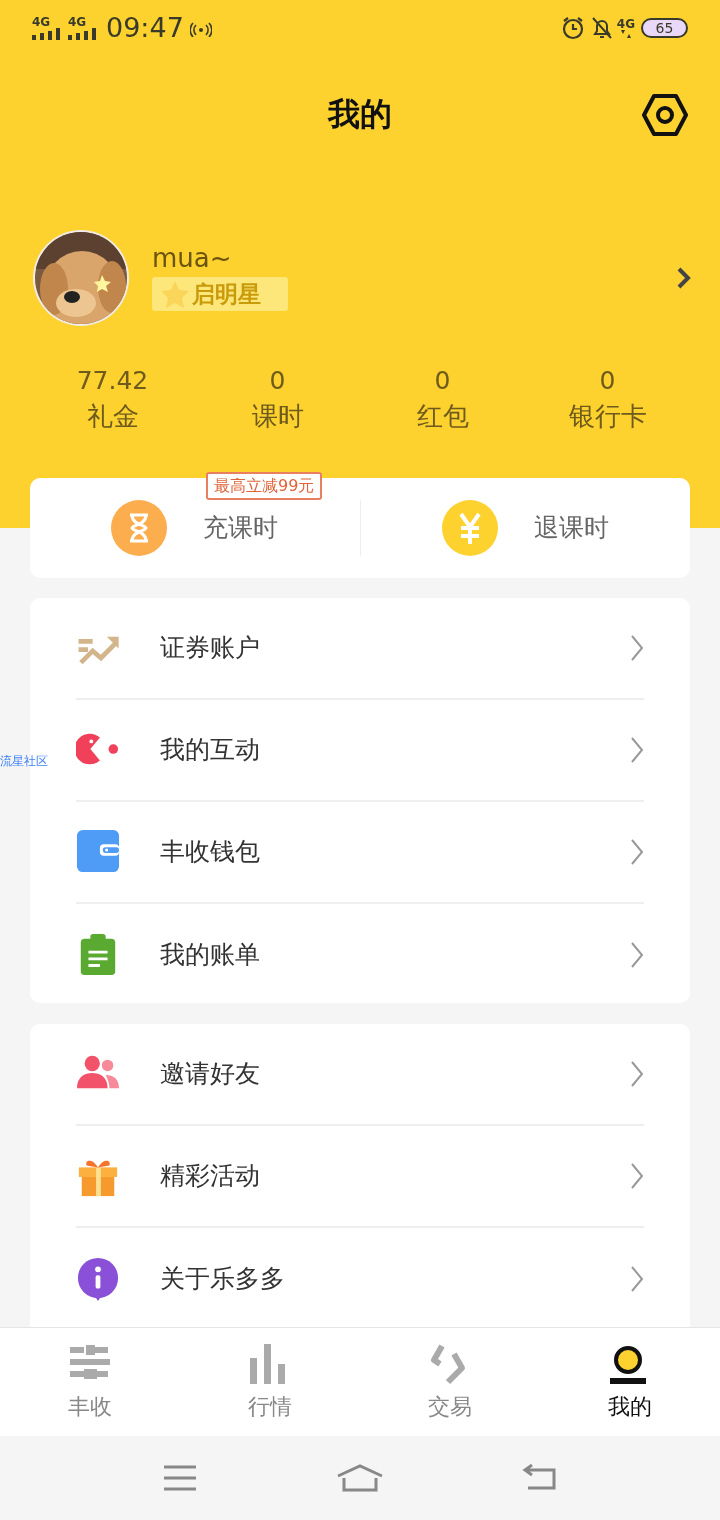  I want to click on battery-level: 65, so click(664, 28).